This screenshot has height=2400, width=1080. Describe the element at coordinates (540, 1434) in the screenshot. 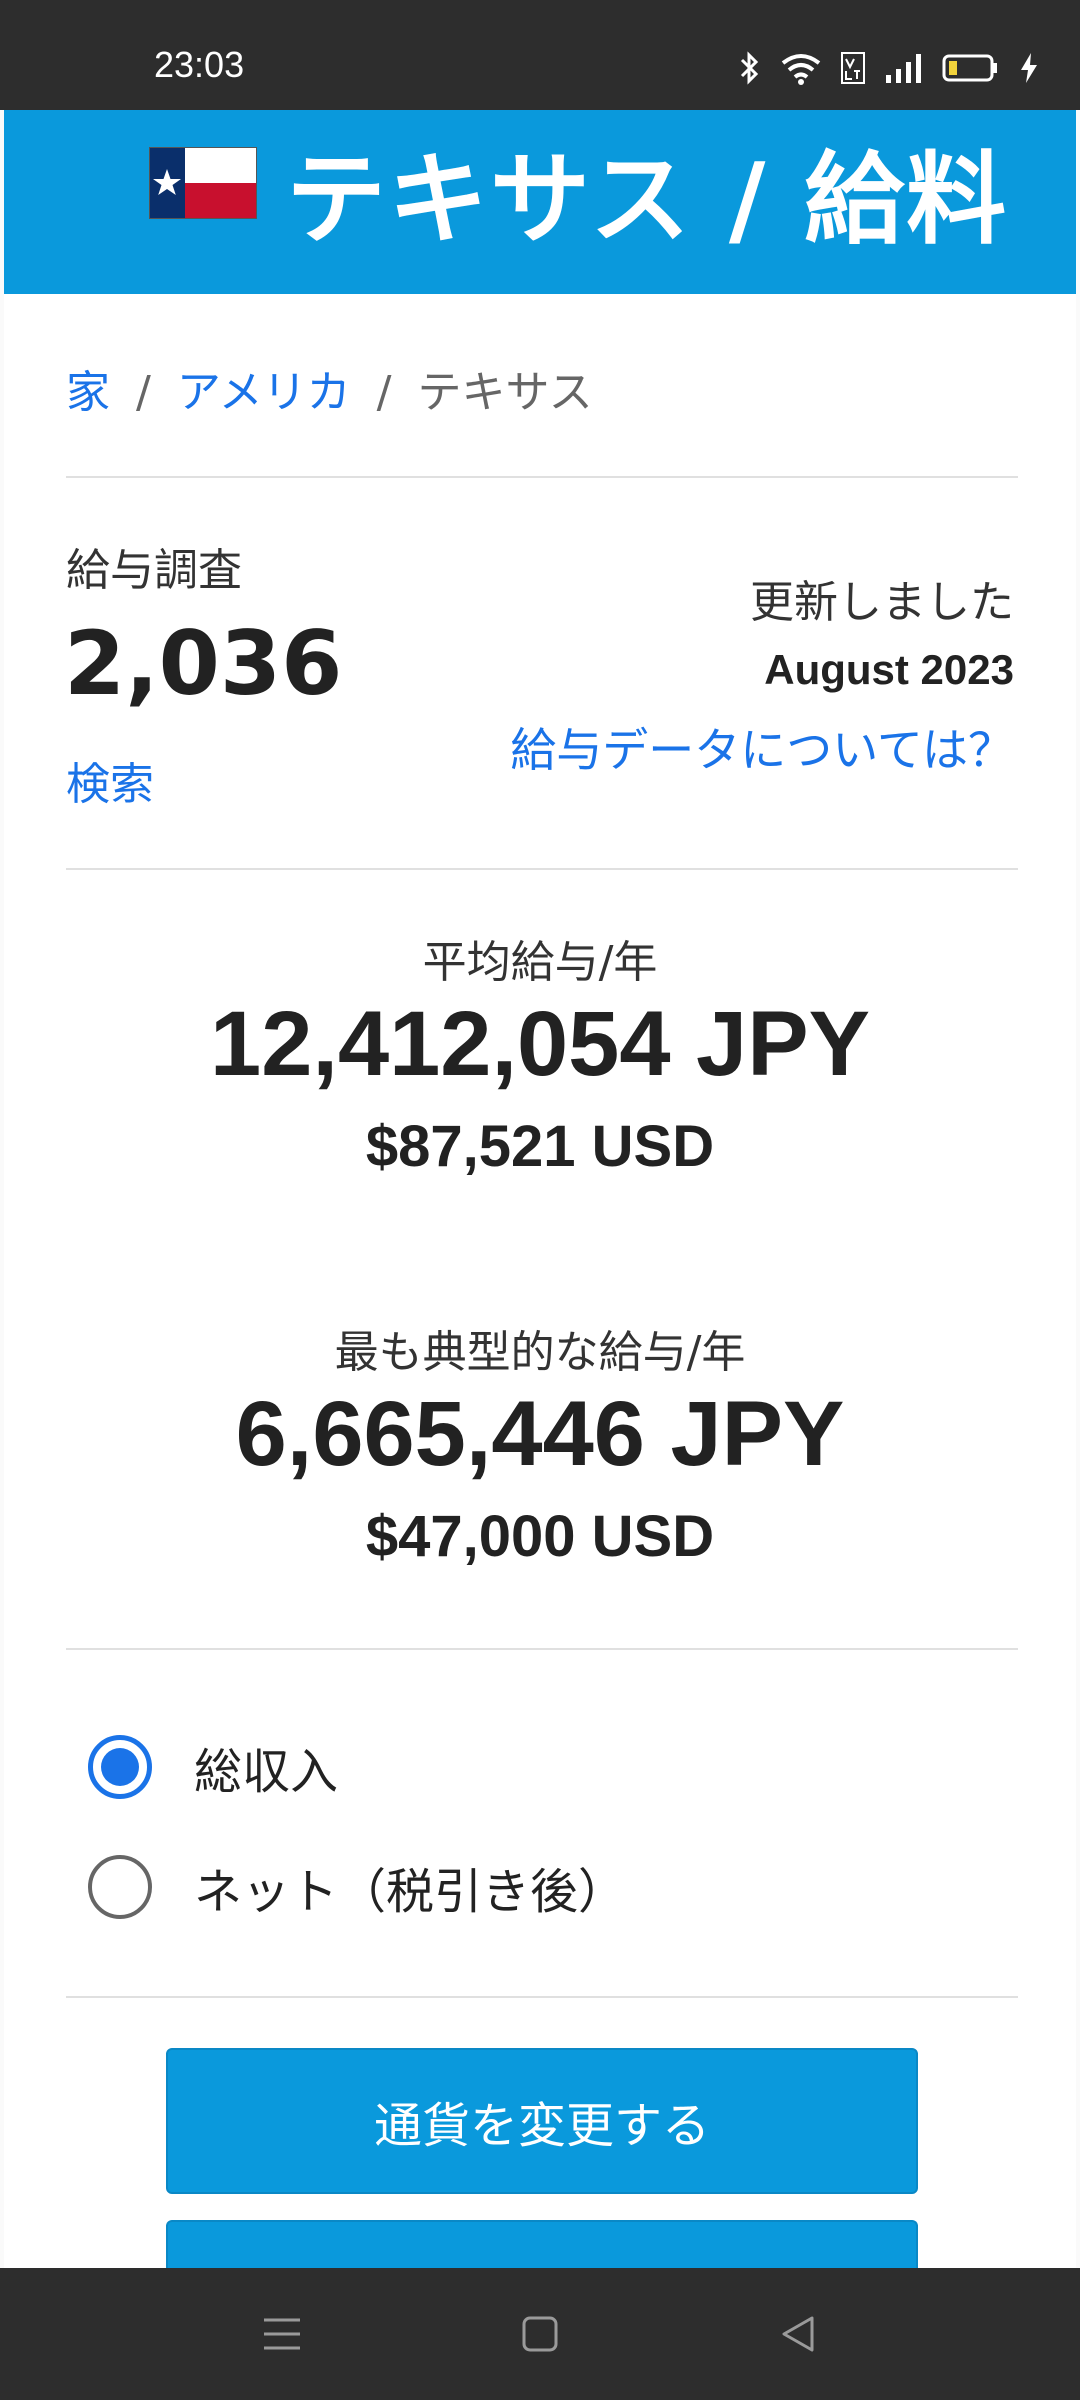

I see `typical-salary-jpy: 6,665,446 JPY` at that location.